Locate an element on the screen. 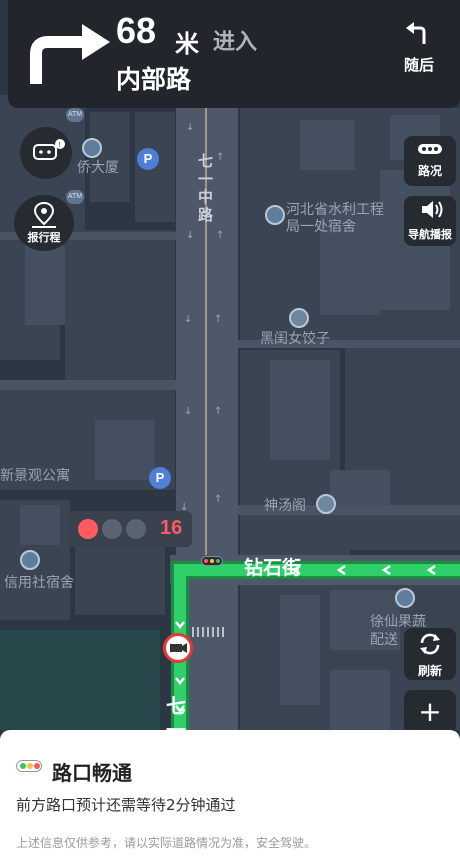 The height and width of the screenshot is (857, 460). info-description: 前方路口预计还需等待2分钟通过 is located at coordinates (126, 805).